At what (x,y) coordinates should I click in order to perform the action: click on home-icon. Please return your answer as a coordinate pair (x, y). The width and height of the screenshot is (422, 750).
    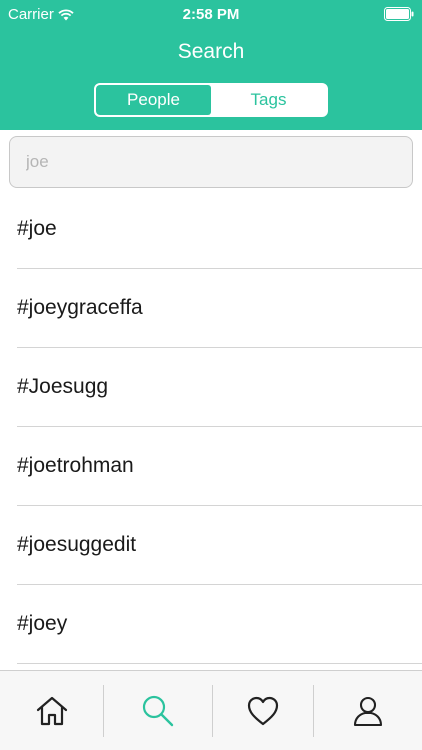
    Looking at the image, I should click on (51, 710).